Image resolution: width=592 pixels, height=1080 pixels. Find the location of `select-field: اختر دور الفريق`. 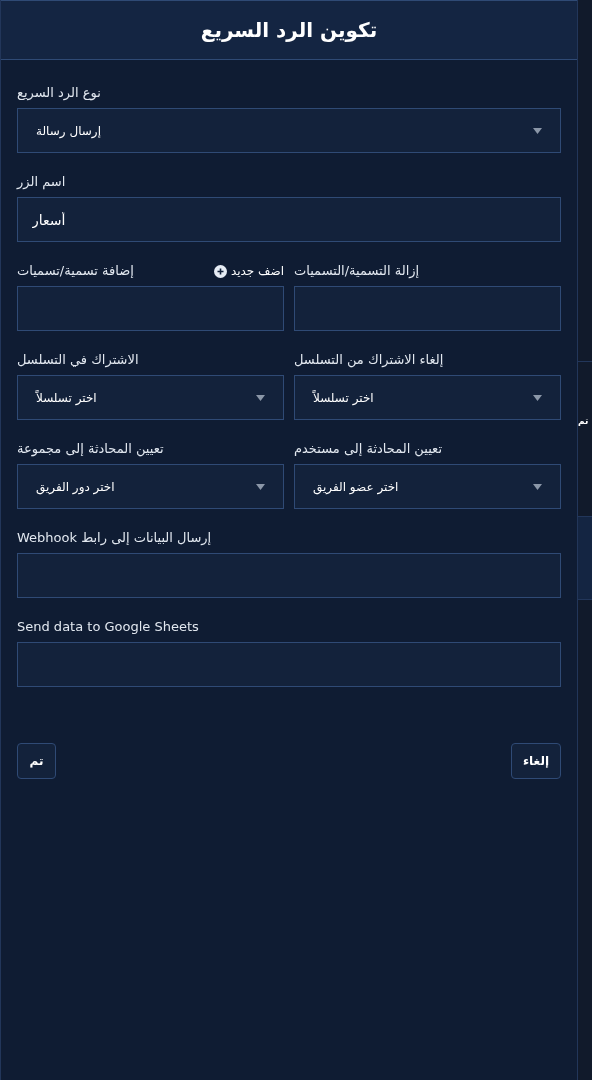

select-field: اختر دور الفريق is located at coordinates (150, 486).